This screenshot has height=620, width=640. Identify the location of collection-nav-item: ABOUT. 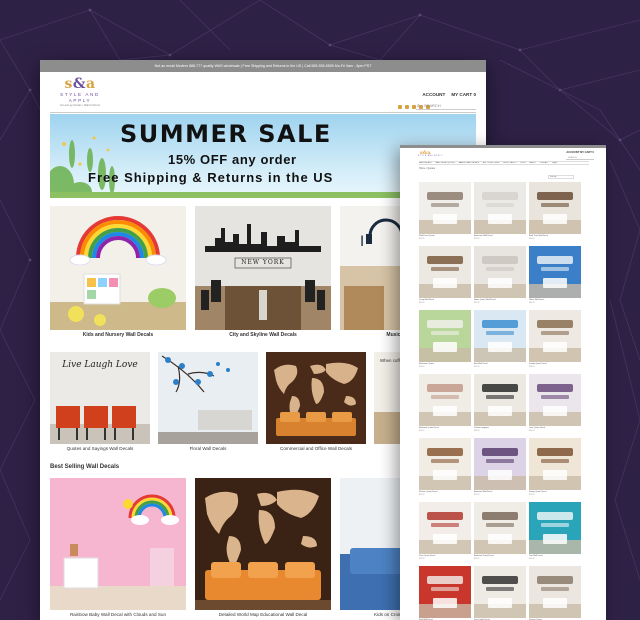
(533, 163).